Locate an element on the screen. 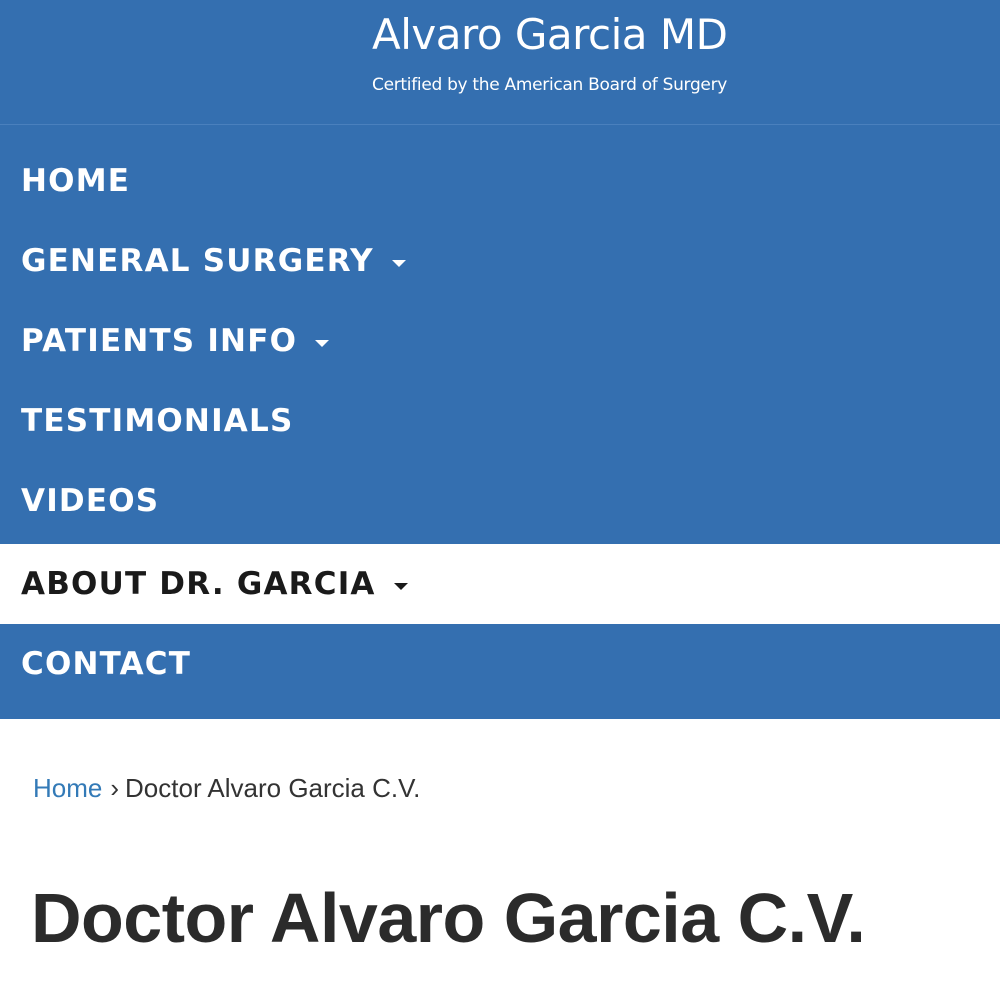 This screenshot has width=1000, height=1000. nav-item-label: VIDEOS is located at coordinates (90, 501).